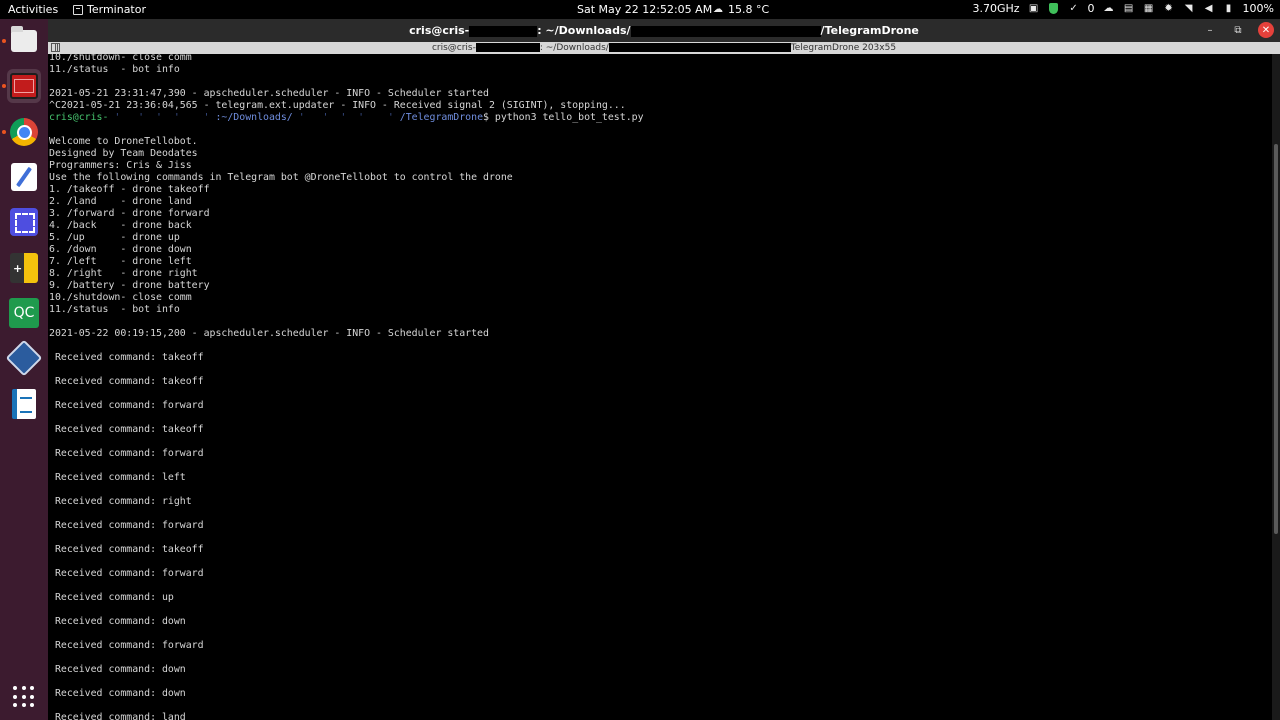 This screenshot has height=720, width=1280. Describe the element at coordinates (843, 48) in the screenshot. I see `tab-folder: TelegramDrone 203x55` at that location.